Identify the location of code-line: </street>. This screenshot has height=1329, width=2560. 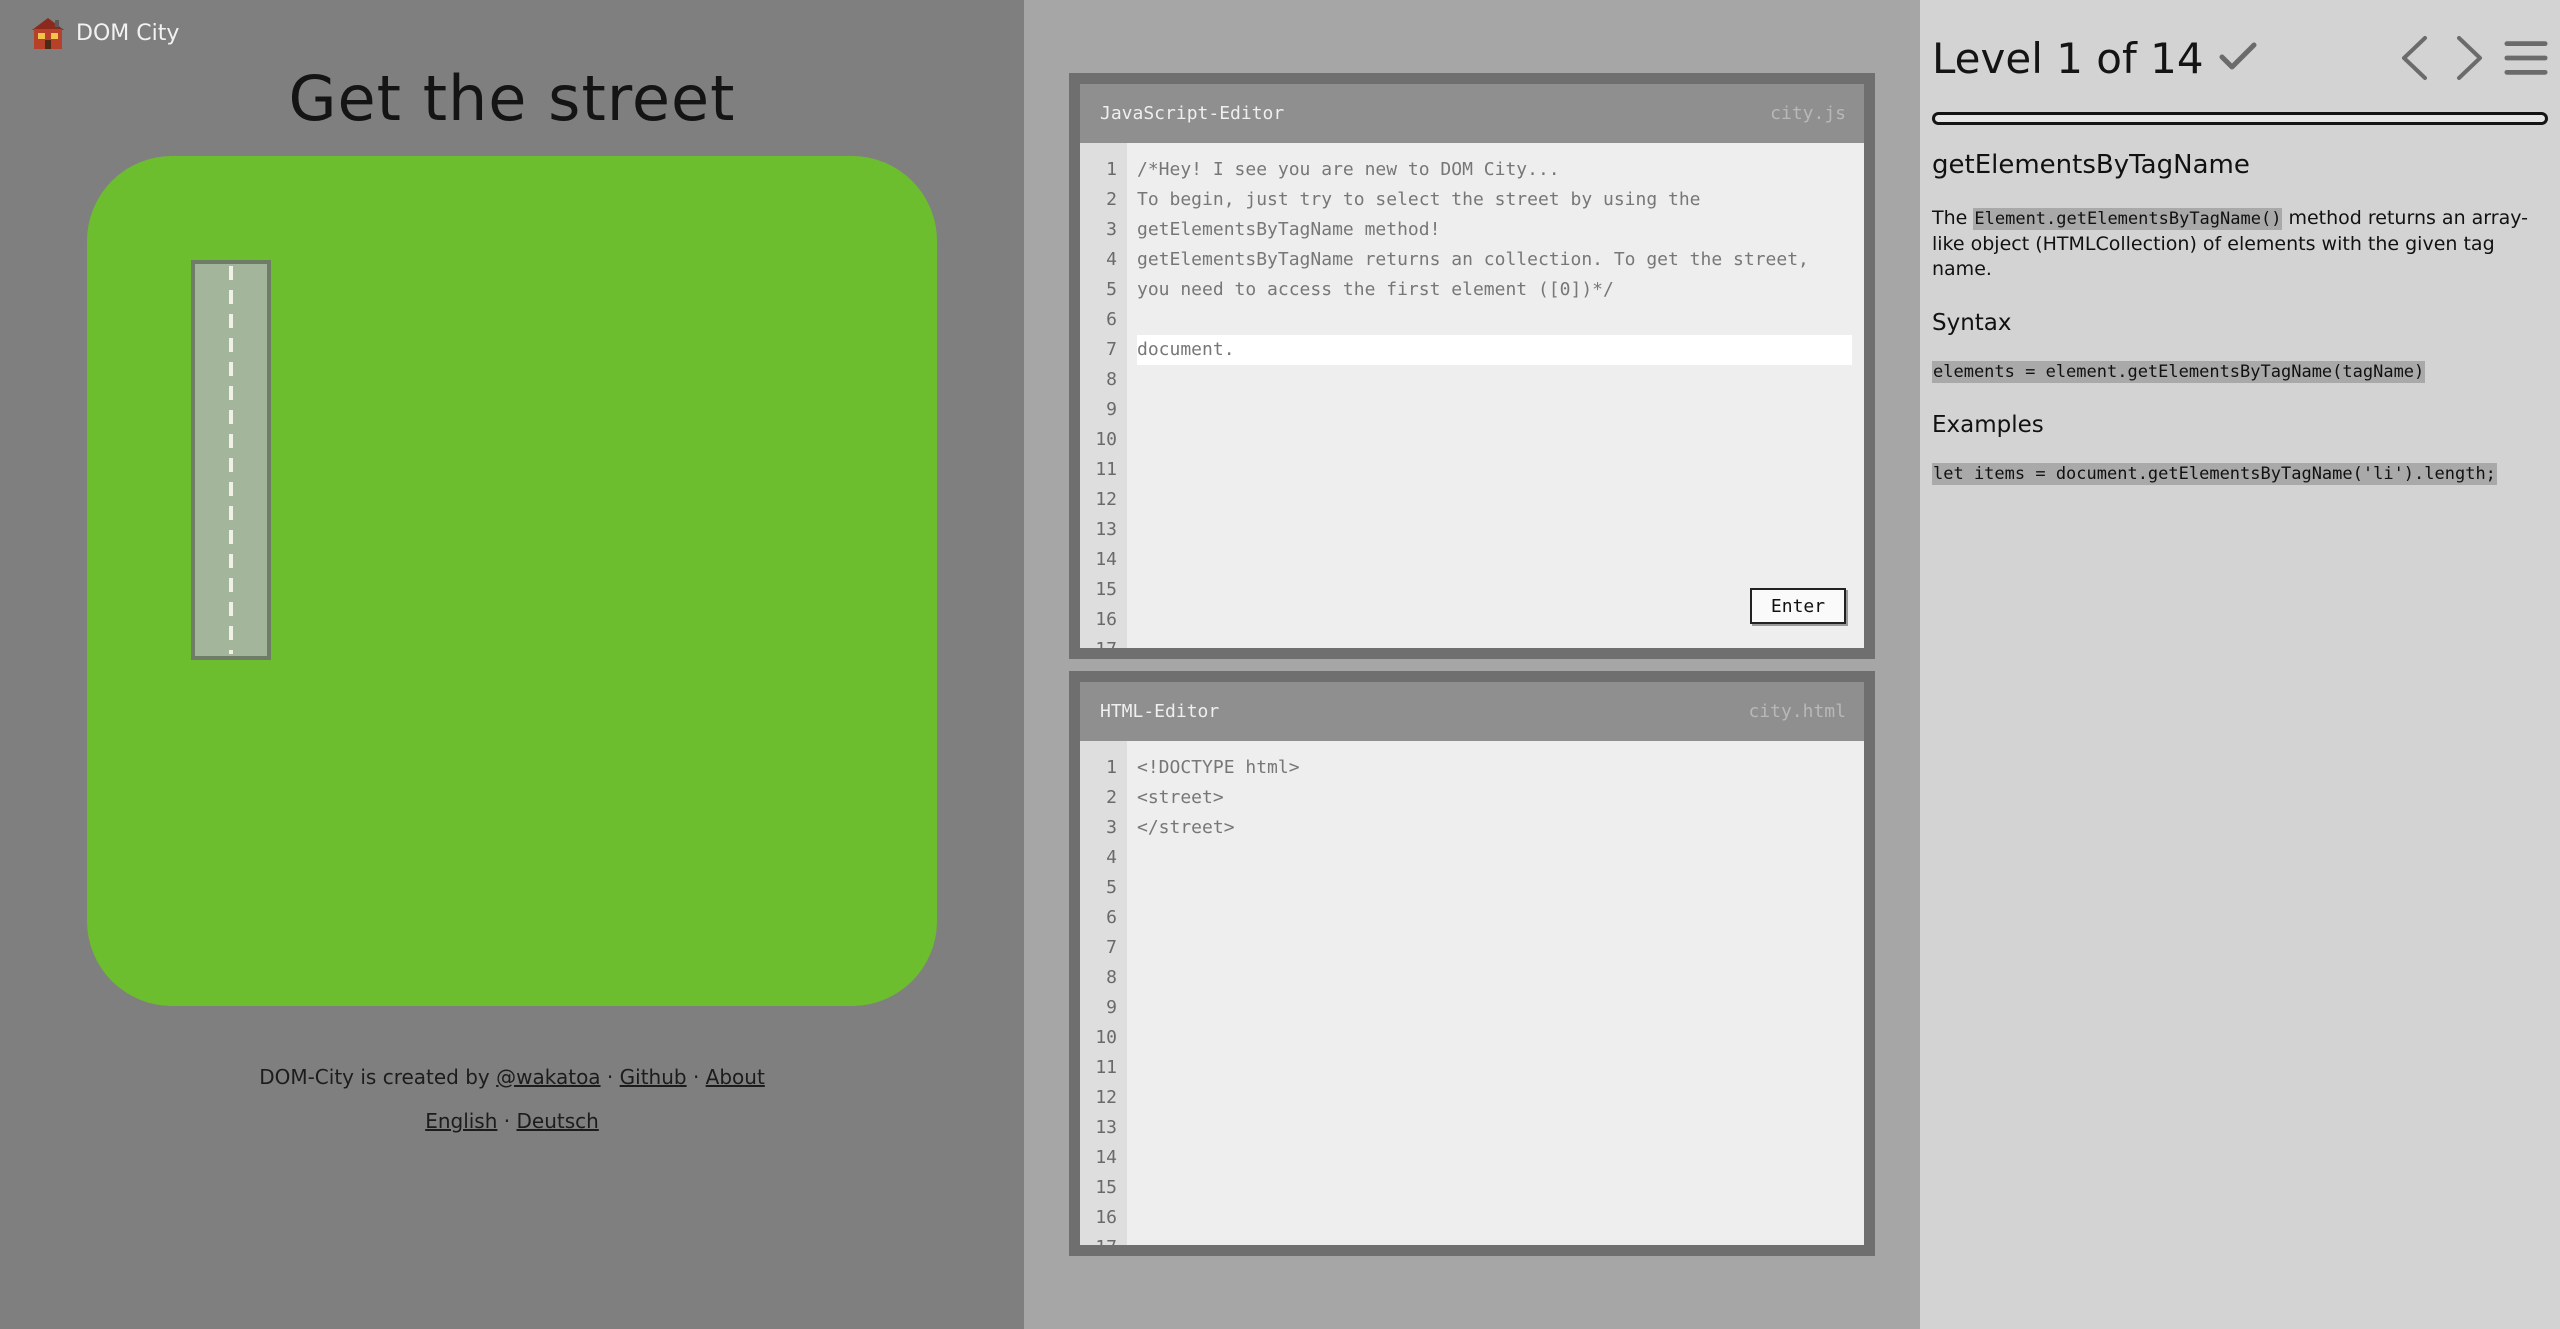
(1186, 827).